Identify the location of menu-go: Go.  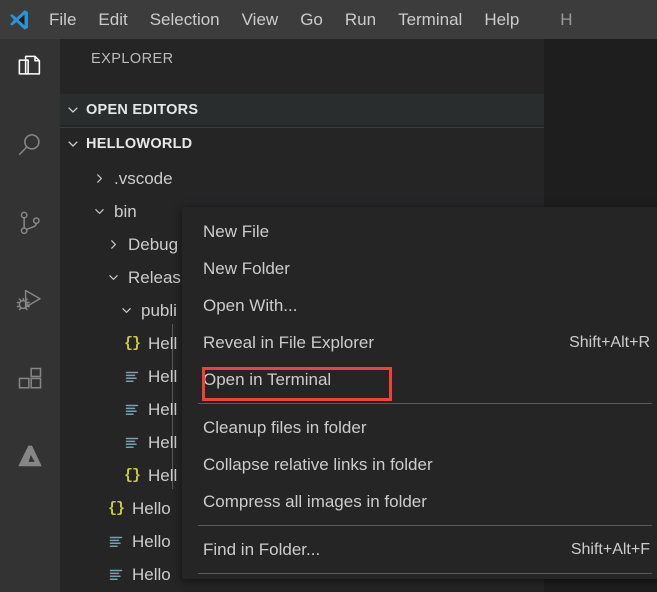
(311, 20).